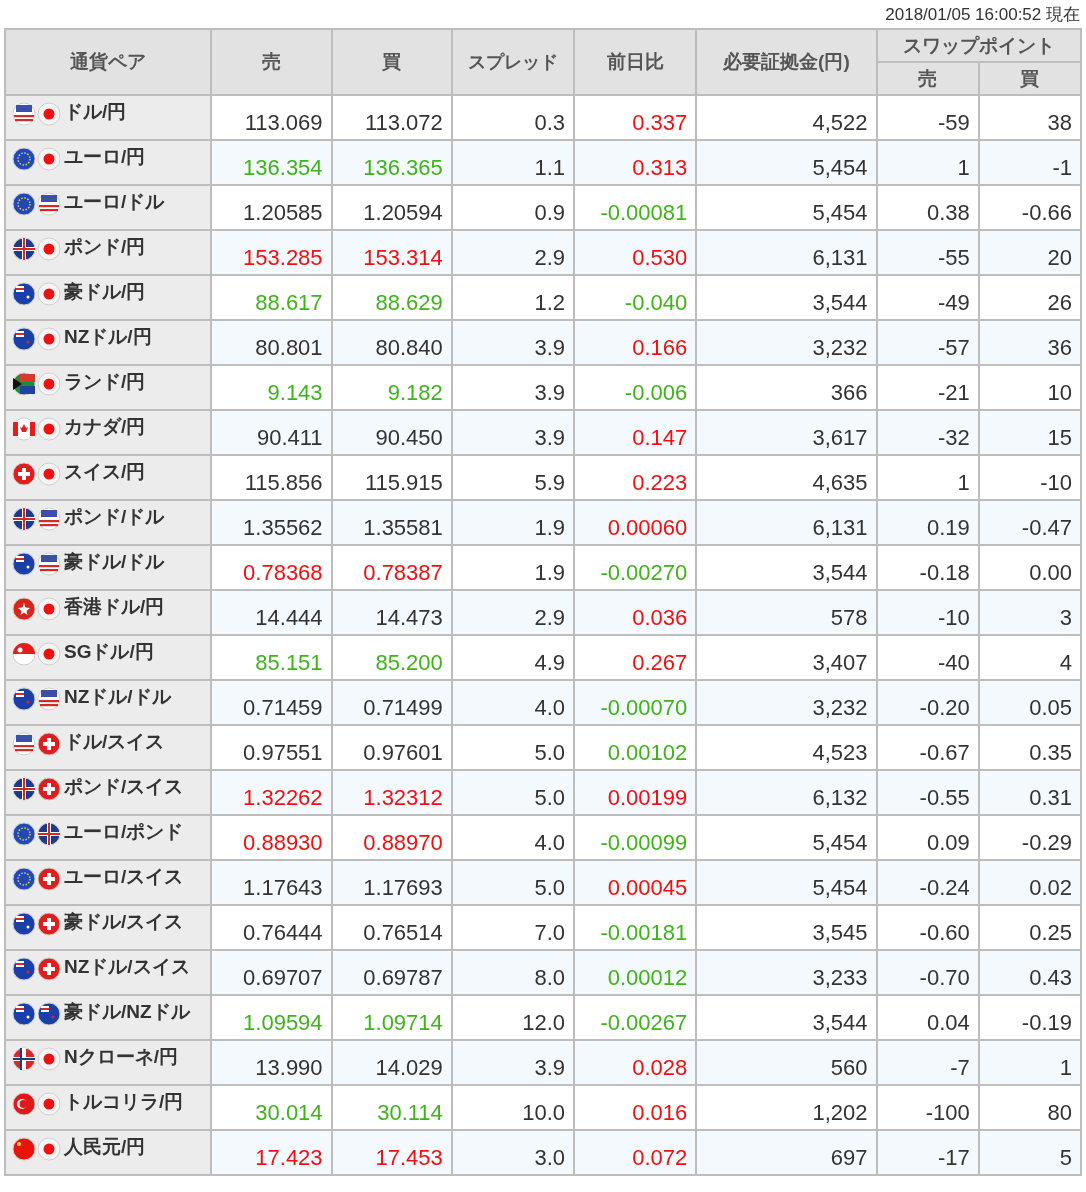 The height and width of the screenshot is (1192, 1086). Describe the element at coordinates (1029, 1152) in the screenshot. I see `swap-buy-cell: 5` at that location.